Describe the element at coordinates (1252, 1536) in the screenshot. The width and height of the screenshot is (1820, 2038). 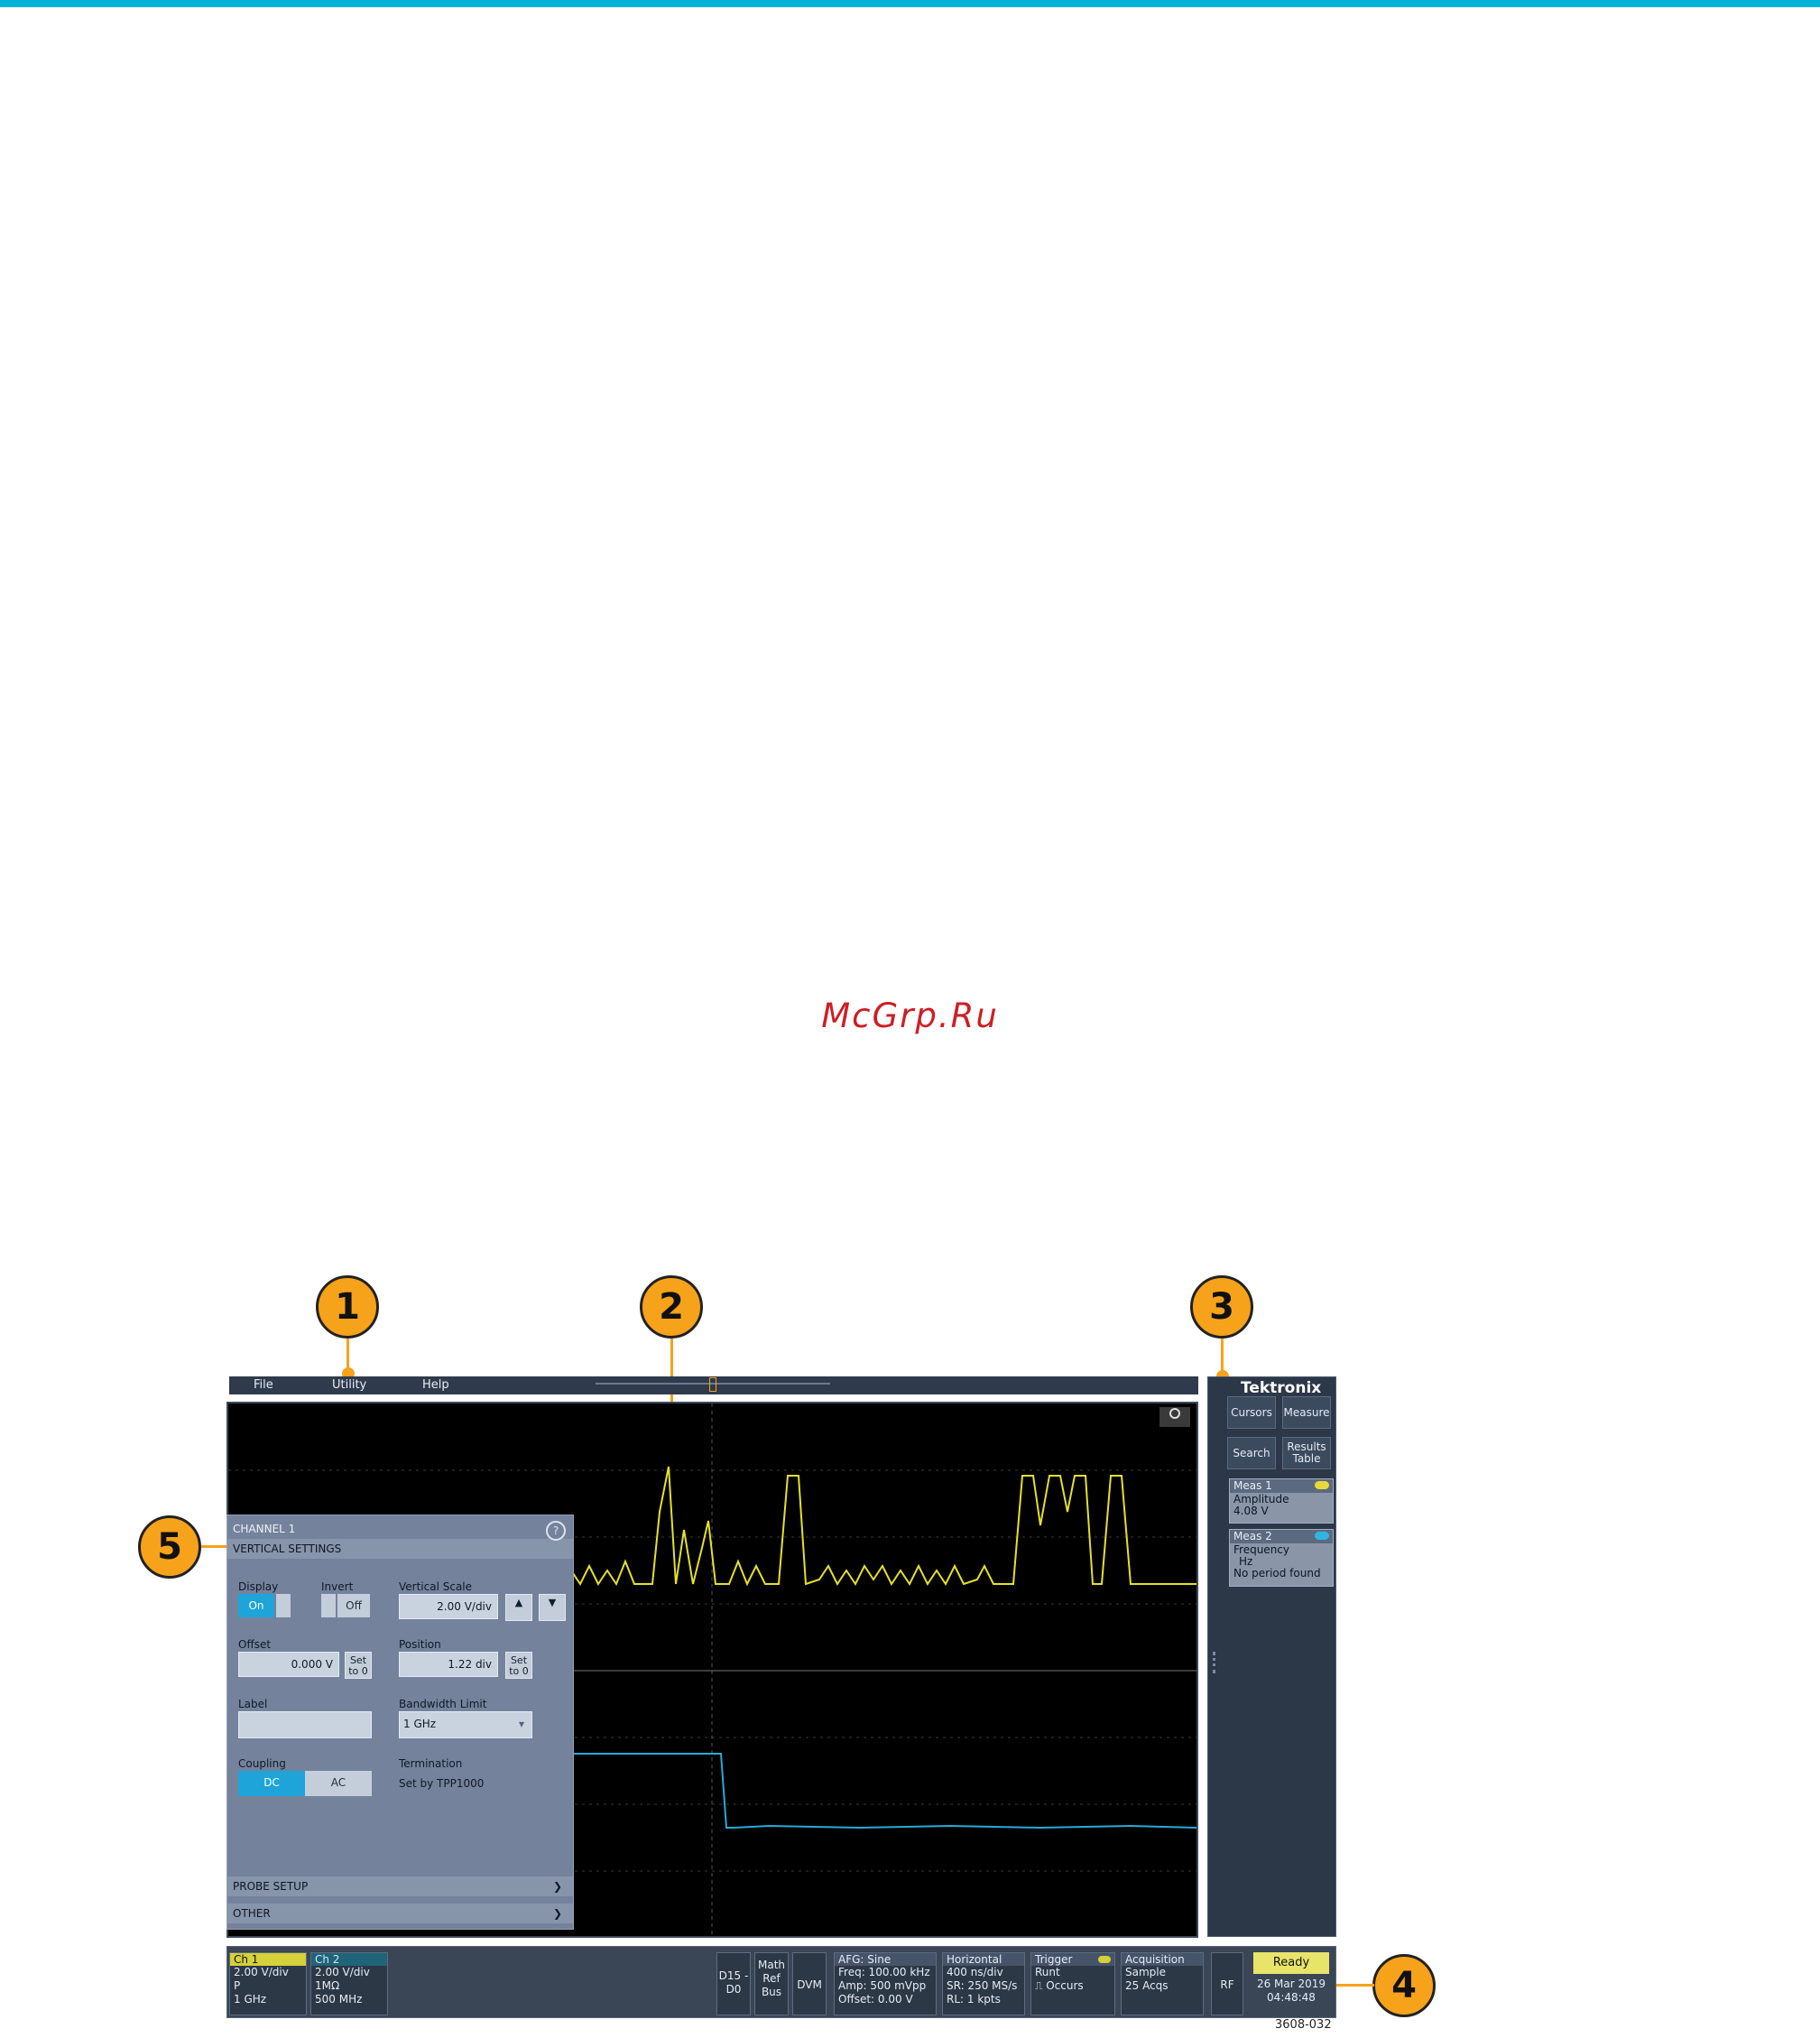
I see `meas-2-title: Meas 2` at that location.